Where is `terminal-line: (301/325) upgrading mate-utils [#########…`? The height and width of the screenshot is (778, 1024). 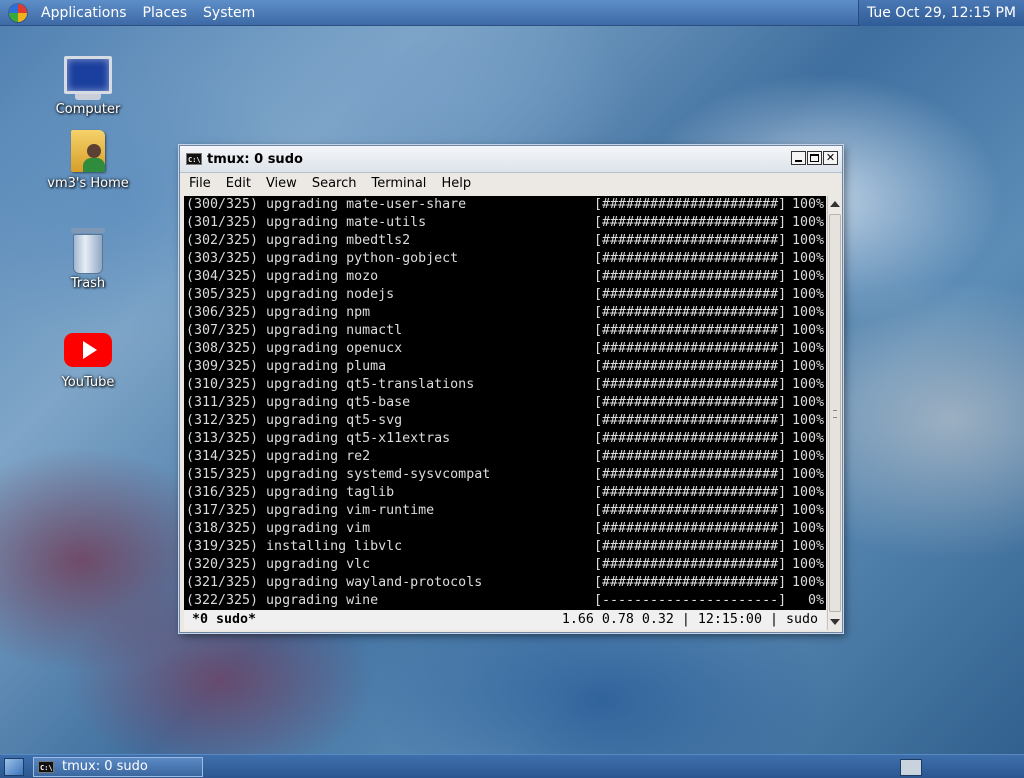
terminal-line: (301/325) upgrading mate-utils [#########… is located at coordinates (505, 223).